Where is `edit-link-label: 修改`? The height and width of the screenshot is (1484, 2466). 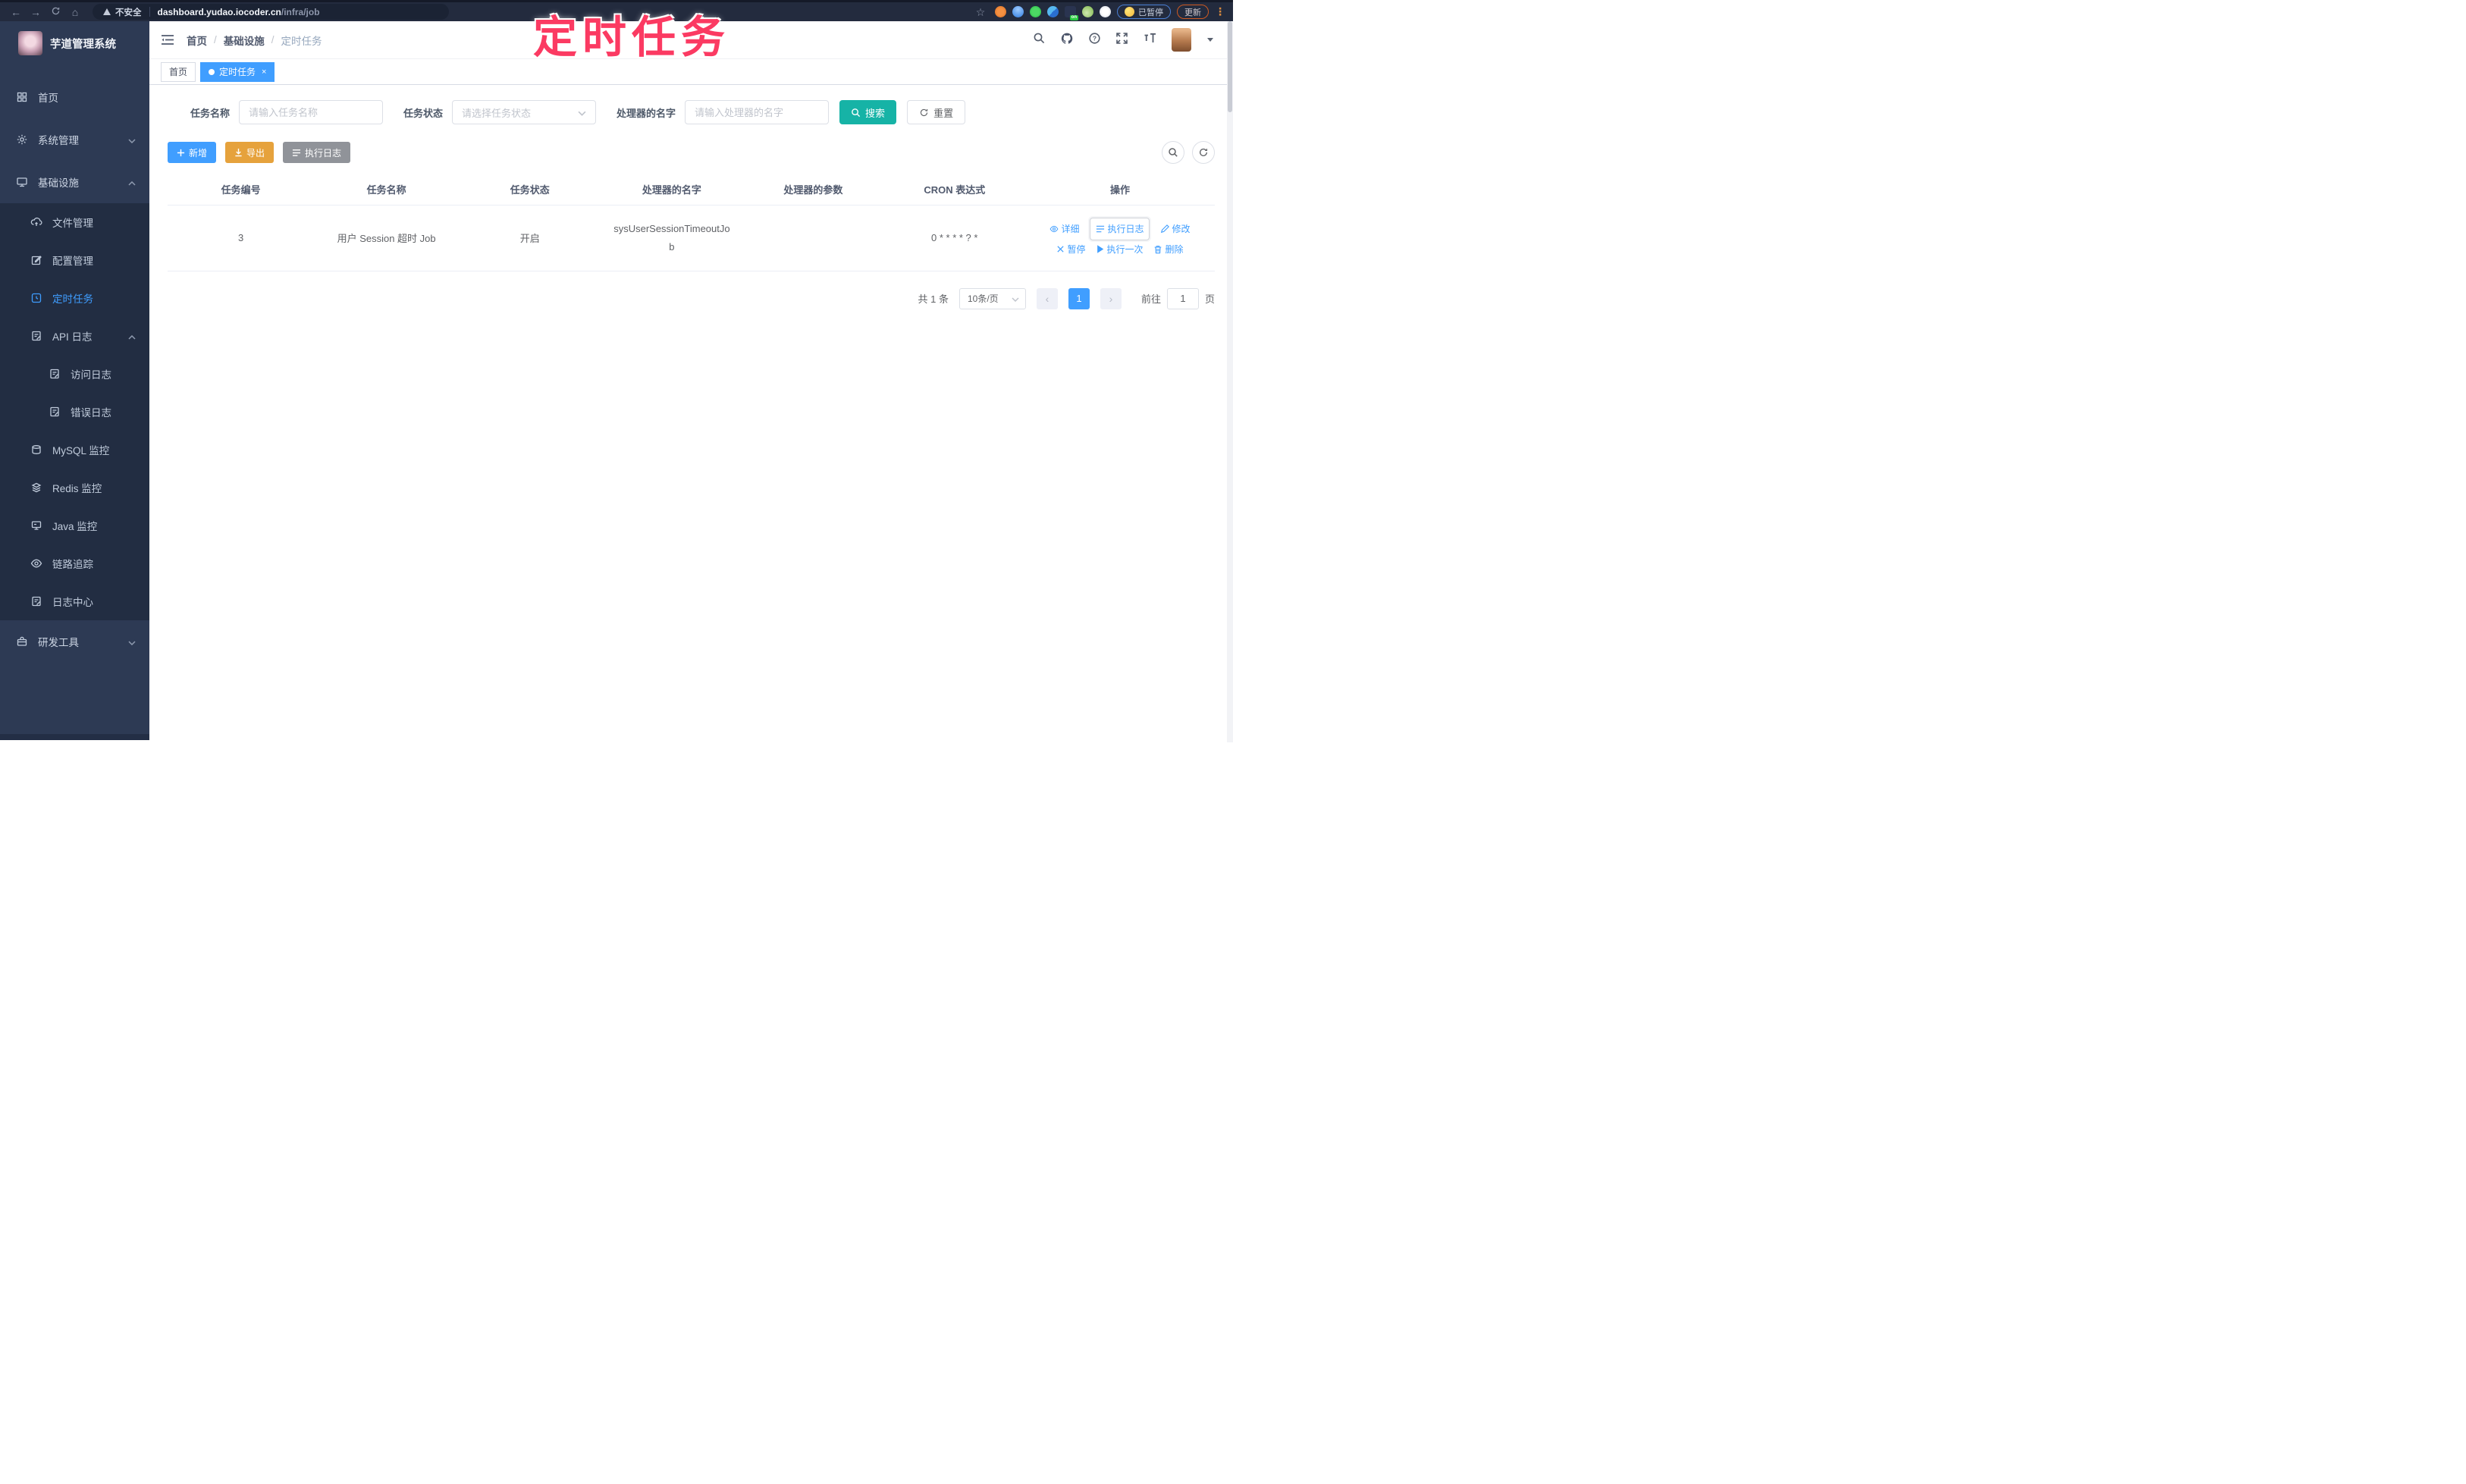
edit-link-label: 修改 is located at coordinates (1181, 228).